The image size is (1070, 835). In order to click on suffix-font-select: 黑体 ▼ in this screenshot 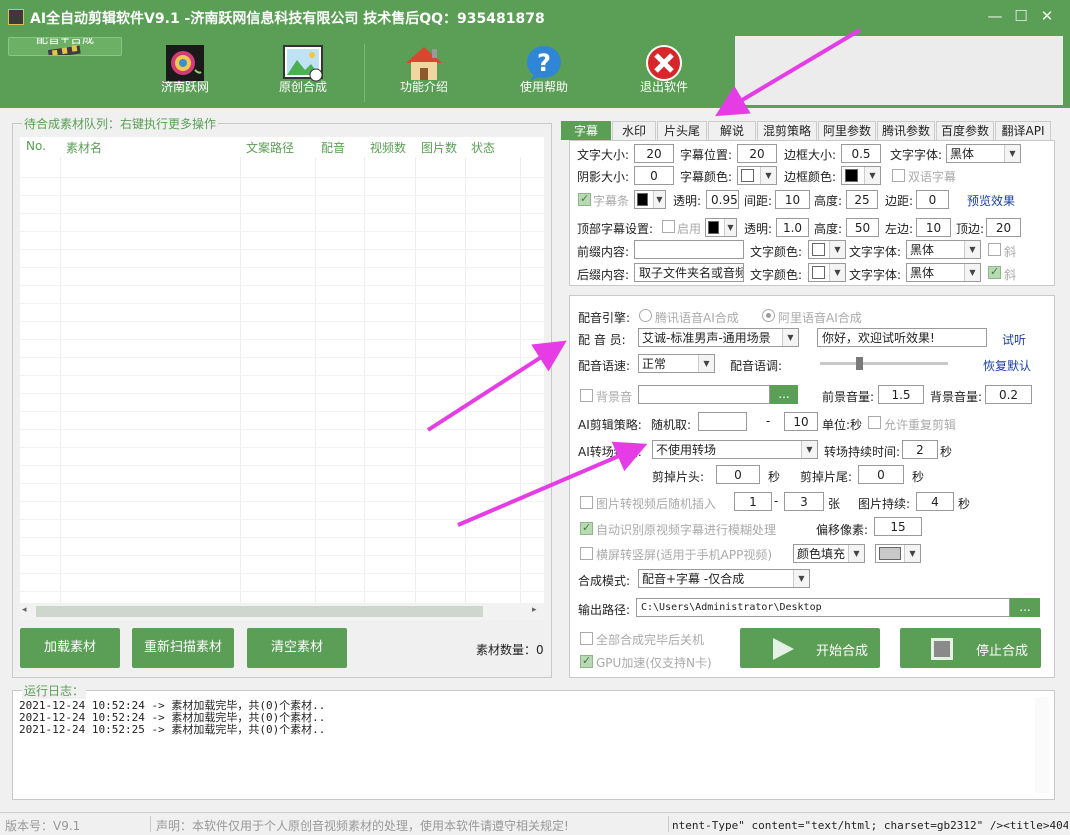, I will do `click(943, 272)`.